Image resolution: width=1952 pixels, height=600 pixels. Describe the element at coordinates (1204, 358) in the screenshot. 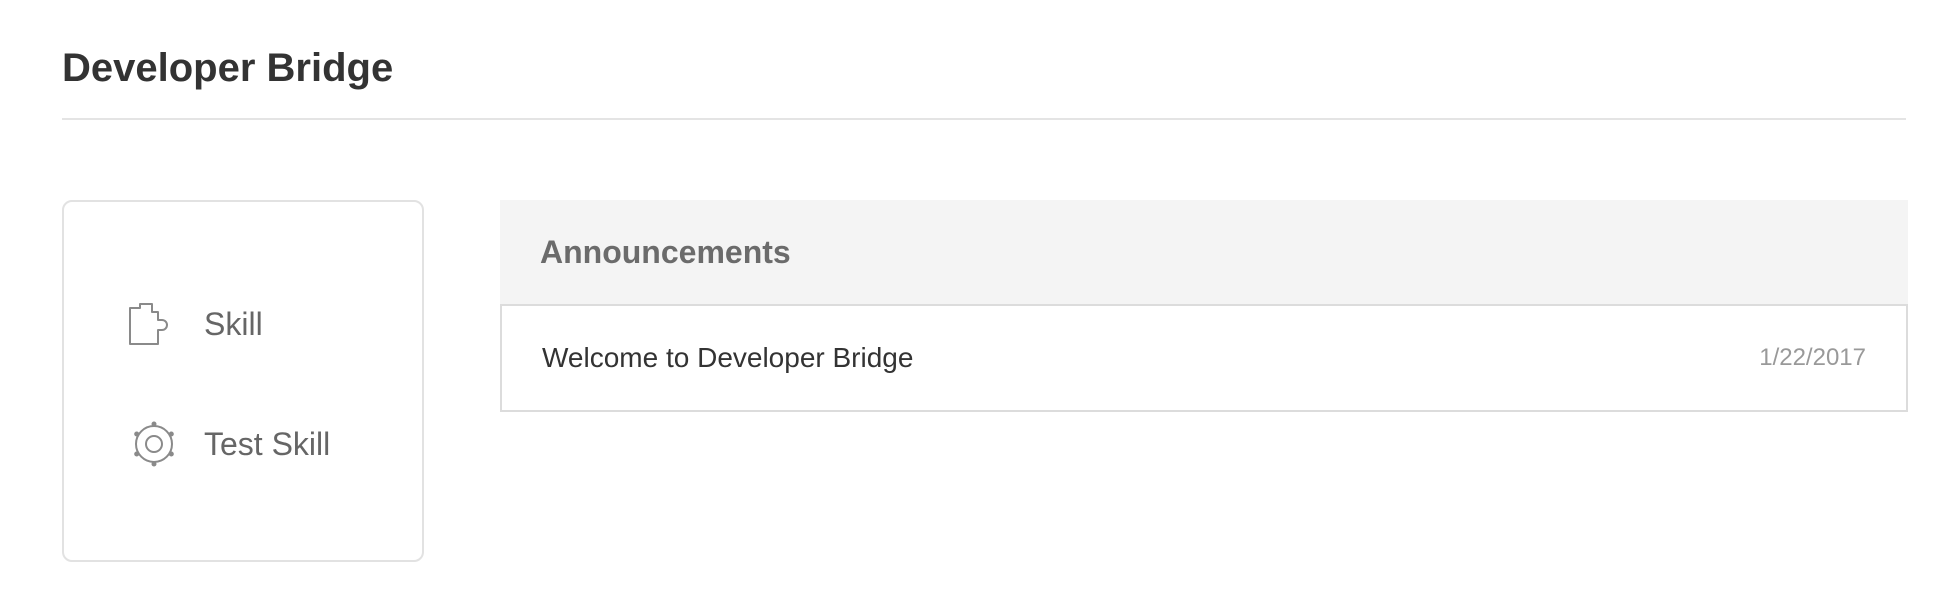

I see `announcement-item: Welcome to Developer Bridge 1/22/2017` at that location.